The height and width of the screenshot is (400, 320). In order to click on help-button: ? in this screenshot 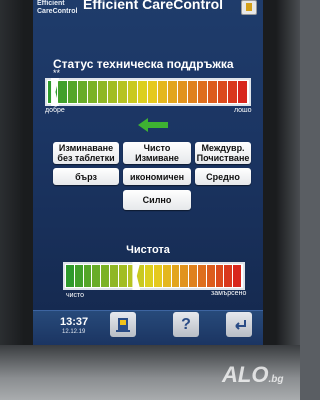, I will do `click(186, 324)`.